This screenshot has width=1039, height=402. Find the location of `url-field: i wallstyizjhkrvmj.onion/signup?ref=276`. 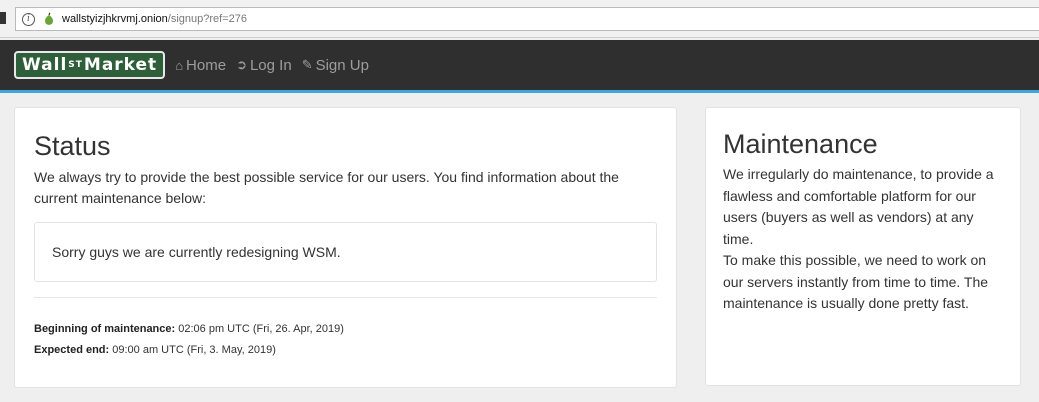

url-field: i wallstyizjhkrvmj.onion/signup?ref=276 is located at coordinates (527, 19).